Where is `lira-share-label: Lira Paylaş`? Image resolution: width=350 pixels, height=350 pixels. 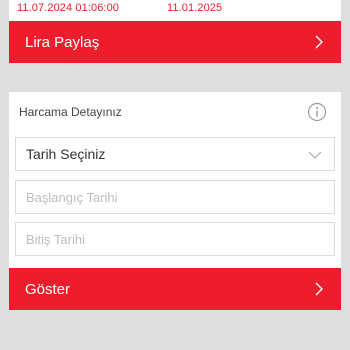
lira-share-label: Lira Paylaş is located at coordinates (62, 42).